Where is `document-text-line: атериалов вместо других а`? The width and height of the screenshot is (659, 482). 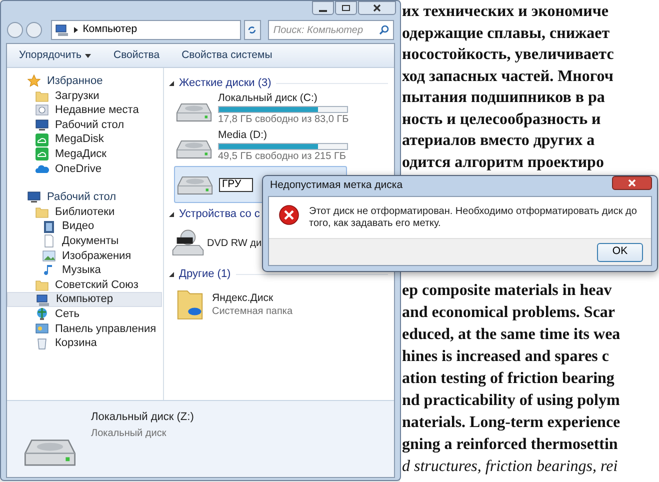 document-text-line: атериалов вместо других а is located at coordinates (499, 141).